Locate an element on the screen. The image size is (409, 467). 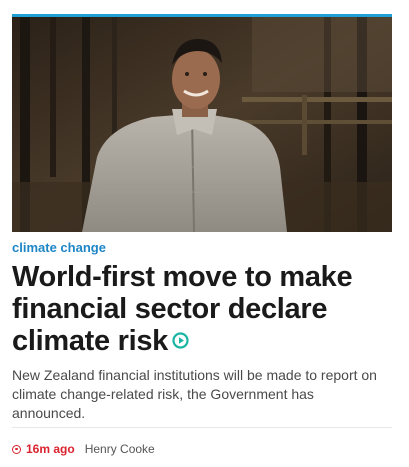
play-circle-icon is located at coordinates (180, 340).